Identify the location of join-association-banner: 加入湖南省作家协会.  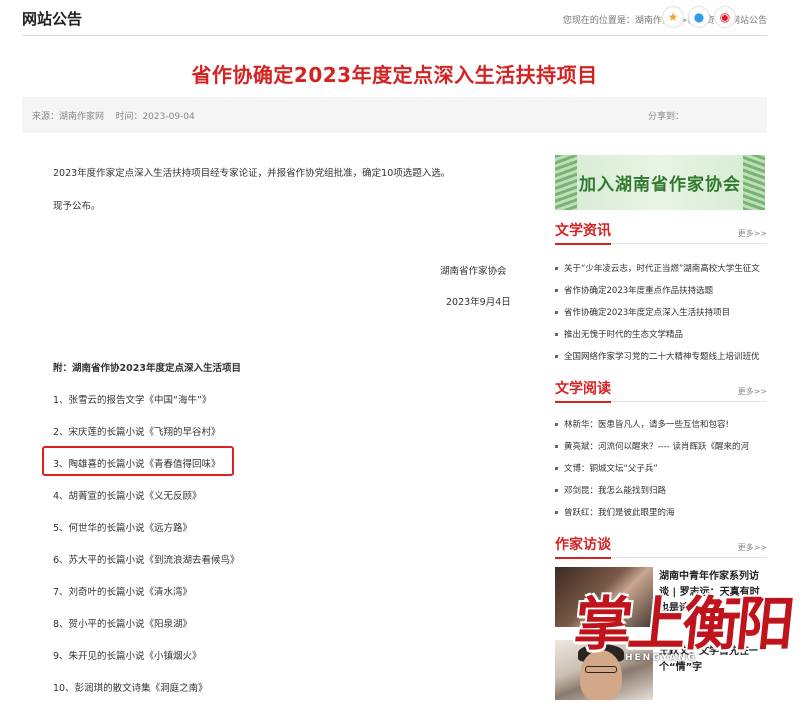
(660, 182).